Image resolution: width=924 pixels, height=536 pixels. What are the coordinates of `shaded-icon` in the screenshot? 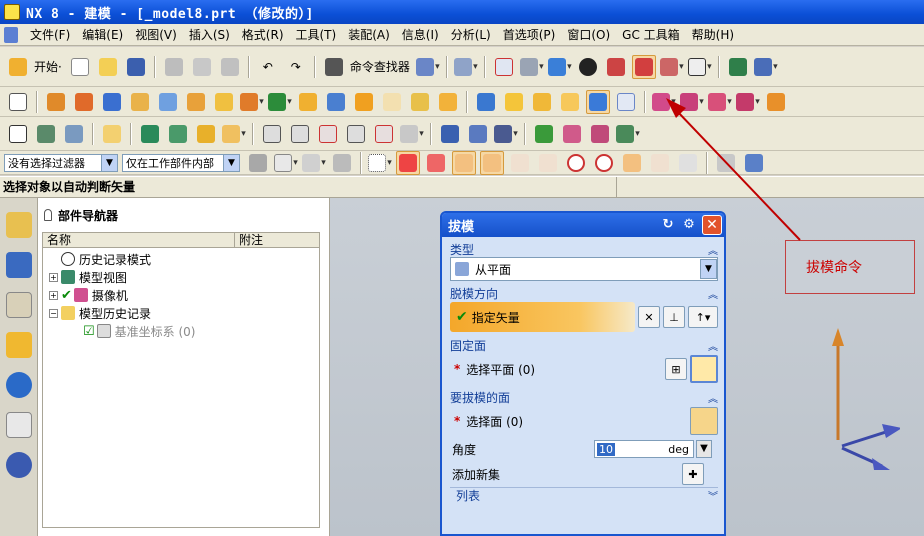 It's located at (616, 67).